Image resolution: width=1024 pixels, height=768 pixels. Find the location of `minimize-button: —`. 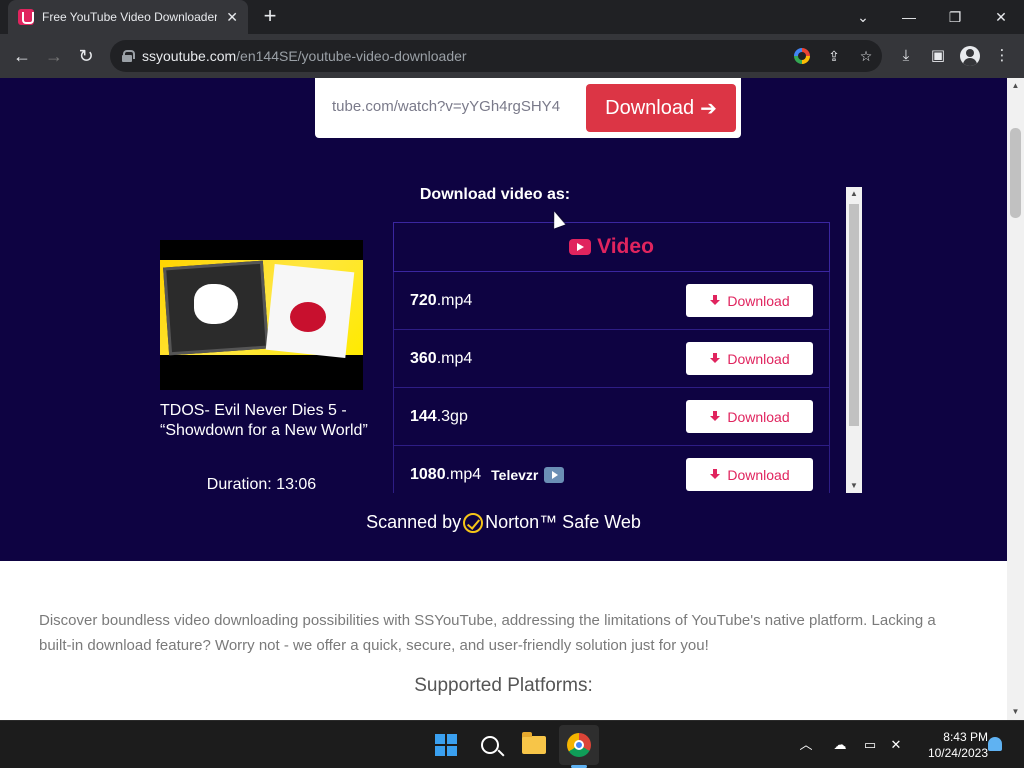

minimize-button: — is located at coordinates (909, 17).